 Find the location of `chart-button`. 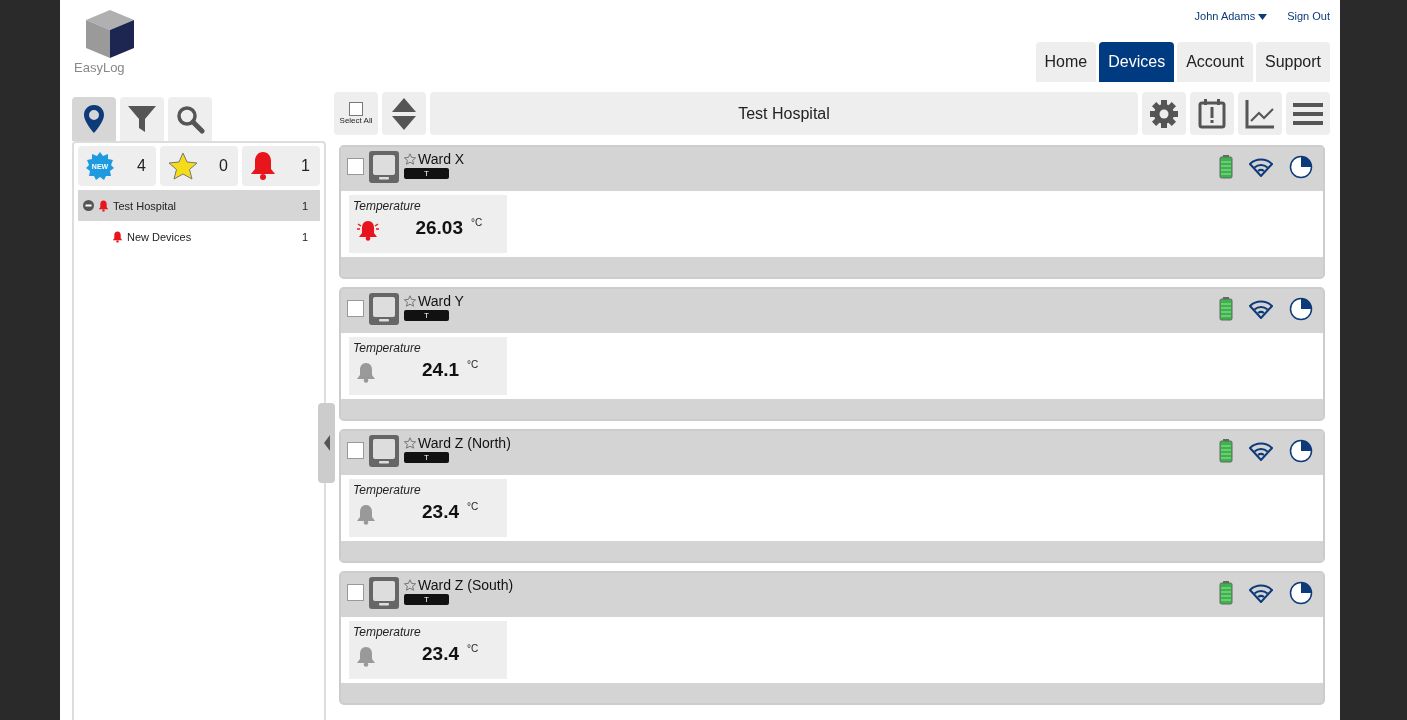

chart-button is located at coordinates (1260, 113).